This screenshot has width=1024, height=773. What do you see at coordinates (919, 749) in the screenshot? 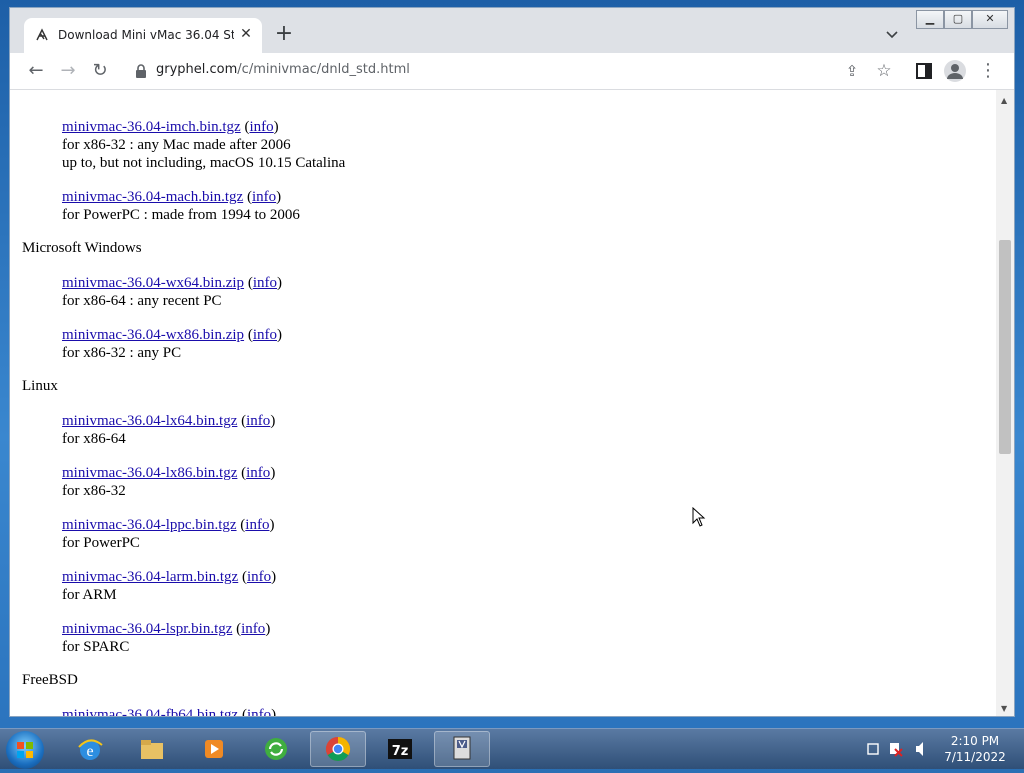
I see `volume-icon` at bounding box center [919, 749].